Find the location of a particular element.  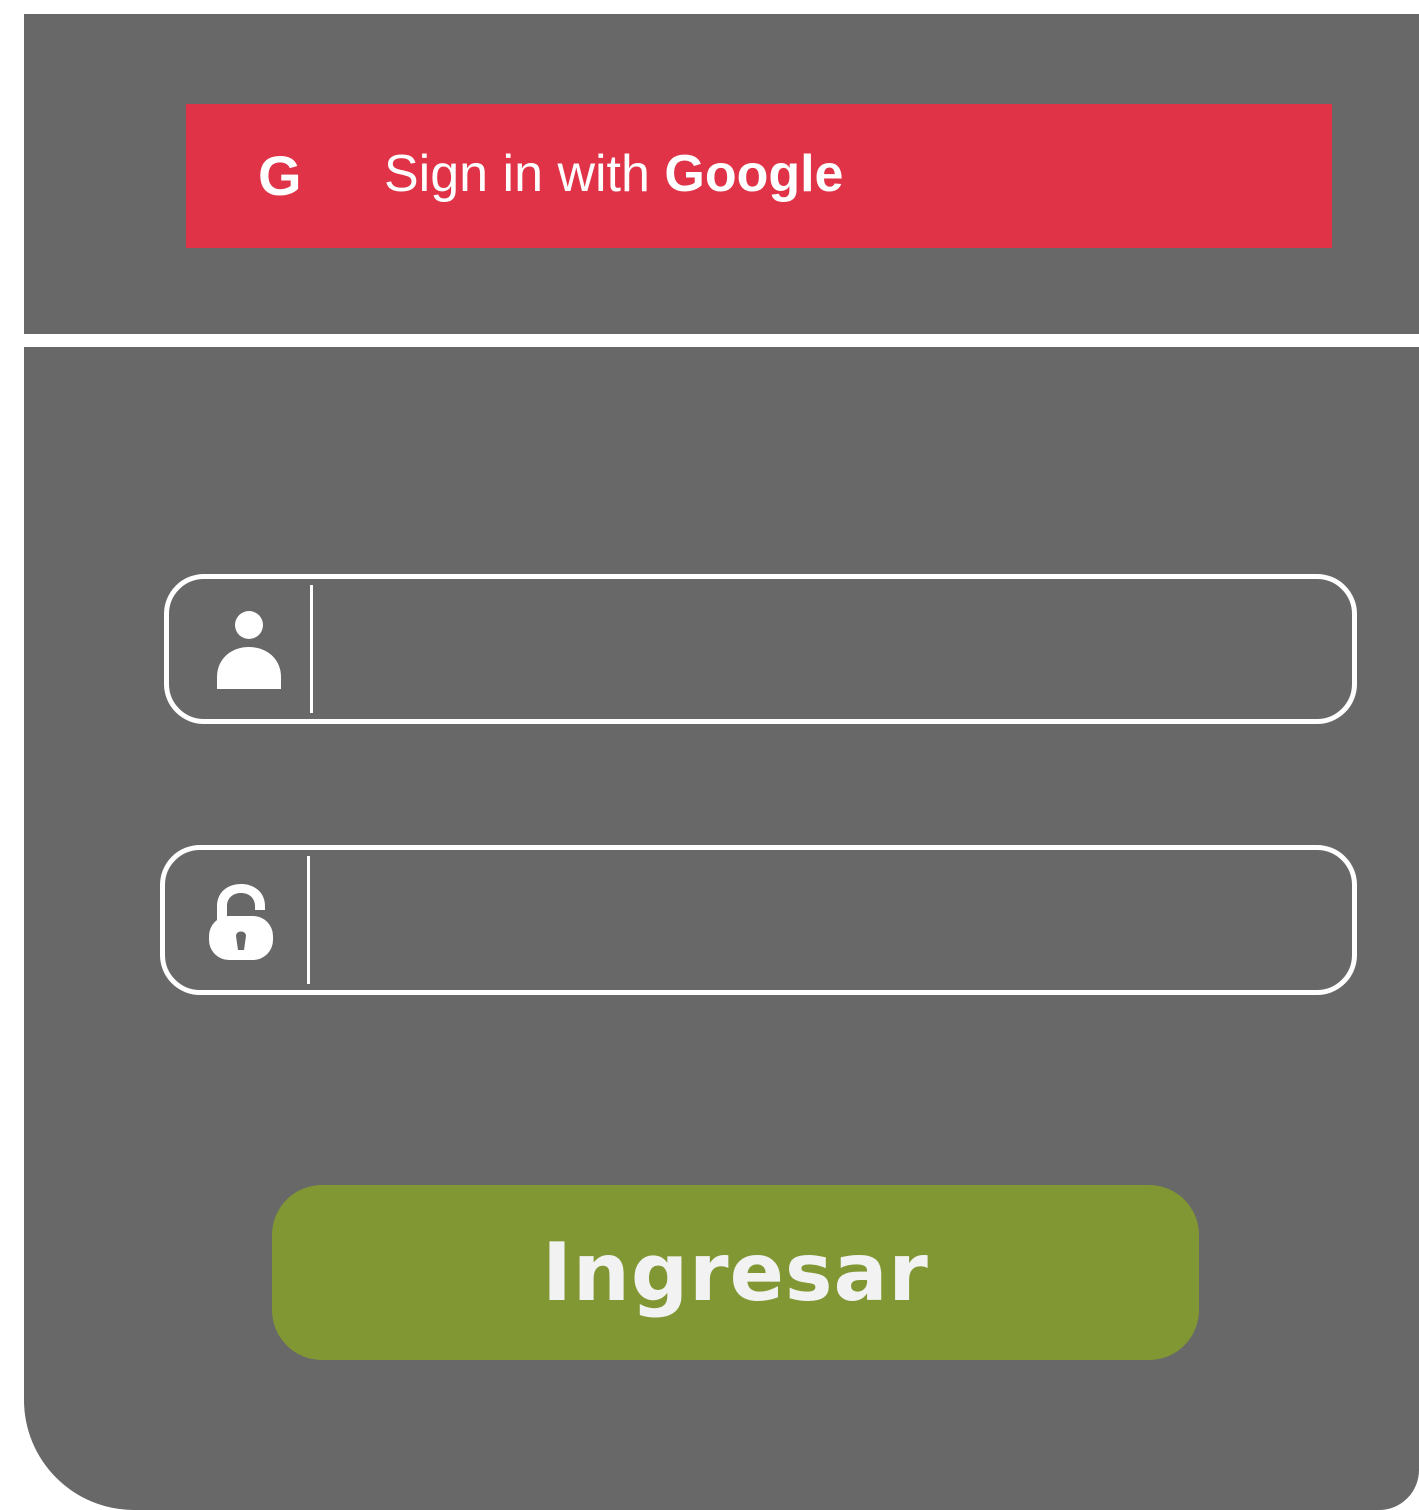

google-icon: G is located at coordinates (280, 175).